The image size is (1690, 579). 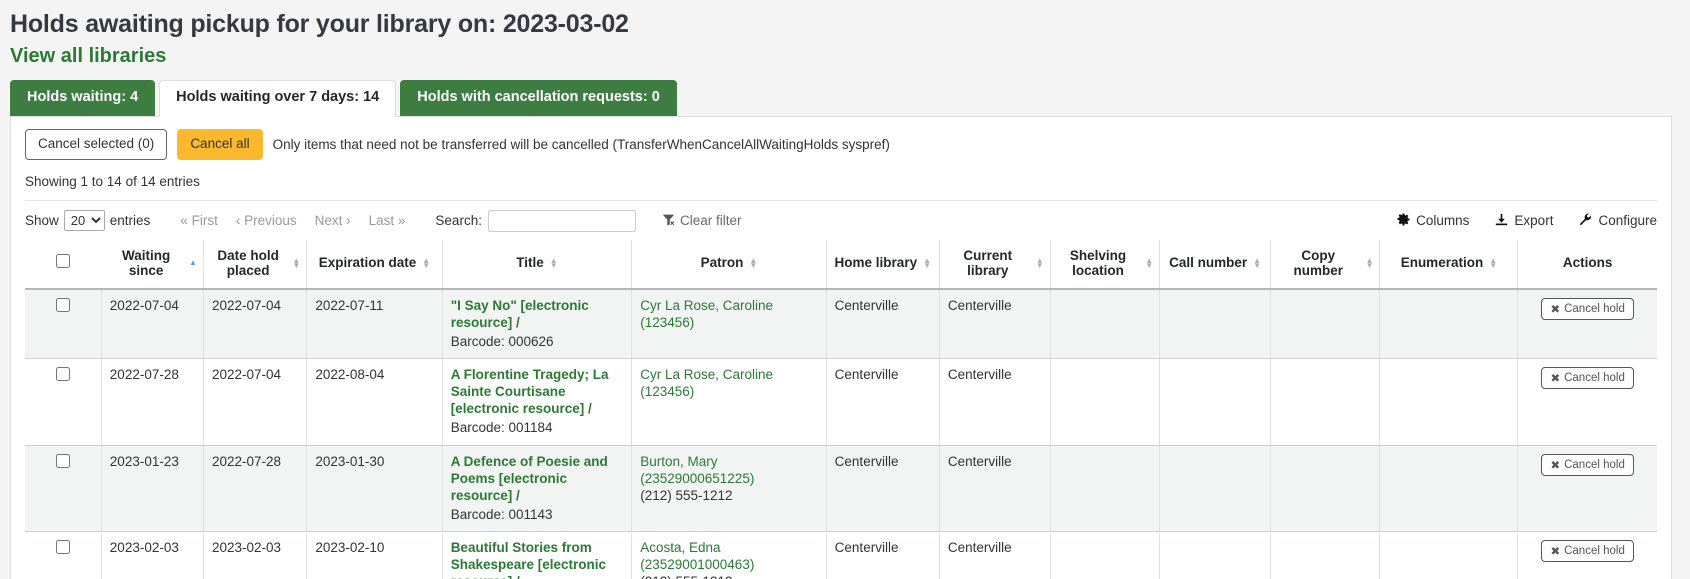 What do you see at coordinates (199, 220) in the screenshot?
I see `page-first-button: « First` at bounding box center [199, 220].